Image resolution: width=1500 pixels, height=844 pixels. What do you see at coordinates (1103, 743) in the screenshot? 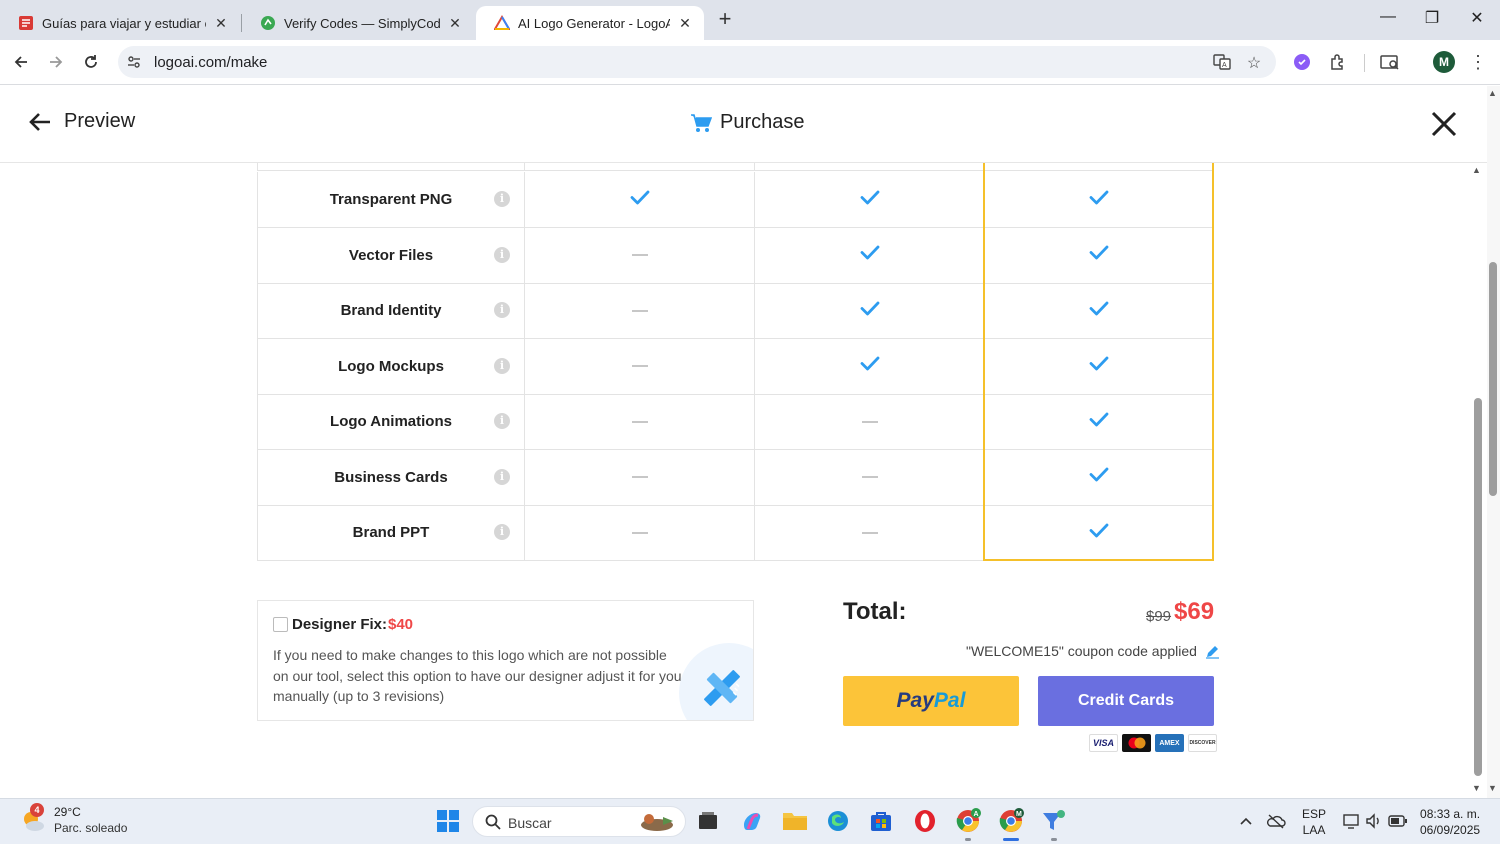
I see `visa-icon: VISA` at bounding box center [1103, 743].